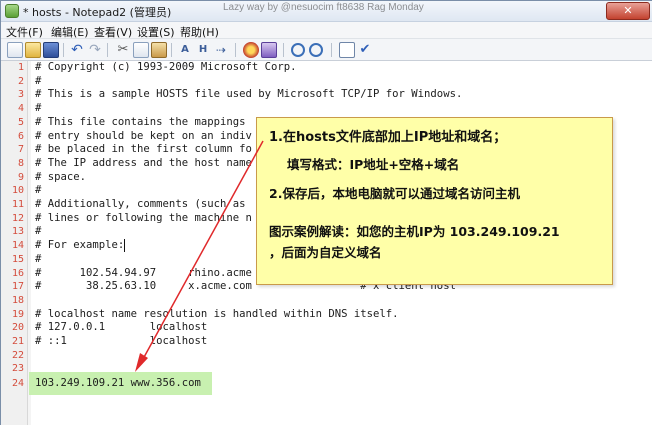 This screenshot has height=425, width=652. Describe the element at coordinates (140, 205) in the screenshot. I see `code-line: # Additionally, comments (such as` at that location.